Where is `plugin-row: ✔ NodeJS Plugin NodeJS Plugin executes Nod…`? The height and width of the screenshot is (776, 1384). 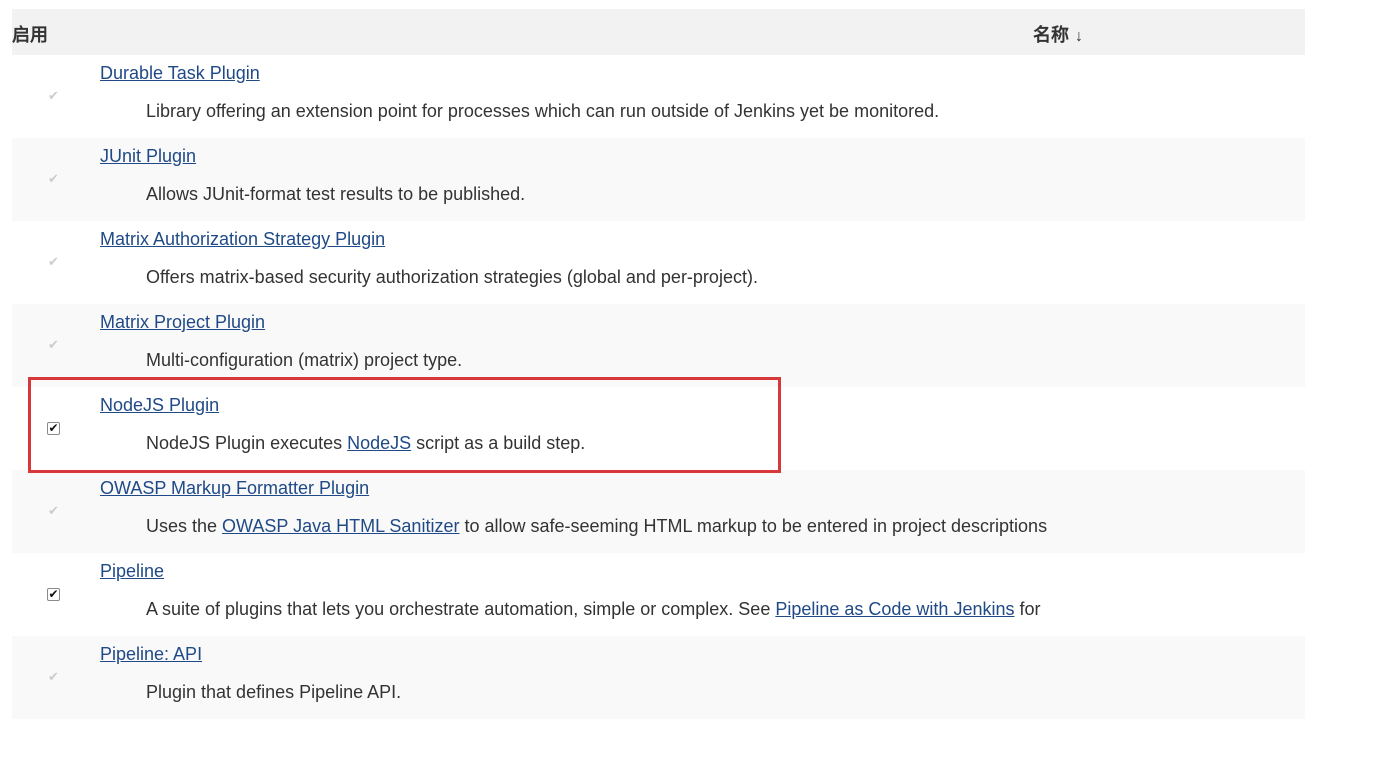 plugin-row: ✔ NodeJS Plugin NodeJS Plugin executes Nod… is located at coordinates (658, 428).